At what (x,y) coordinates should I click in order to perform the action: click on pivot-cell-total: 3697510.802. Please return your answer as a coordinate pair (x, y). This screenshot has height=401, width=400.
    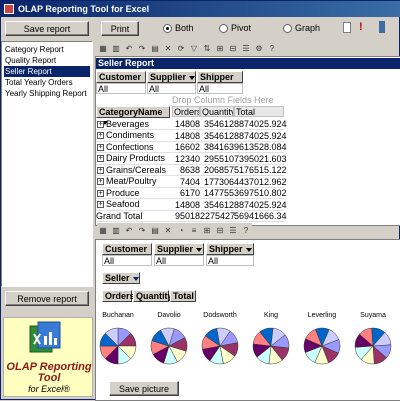
    Looking at the image, I should click on (260, 193).